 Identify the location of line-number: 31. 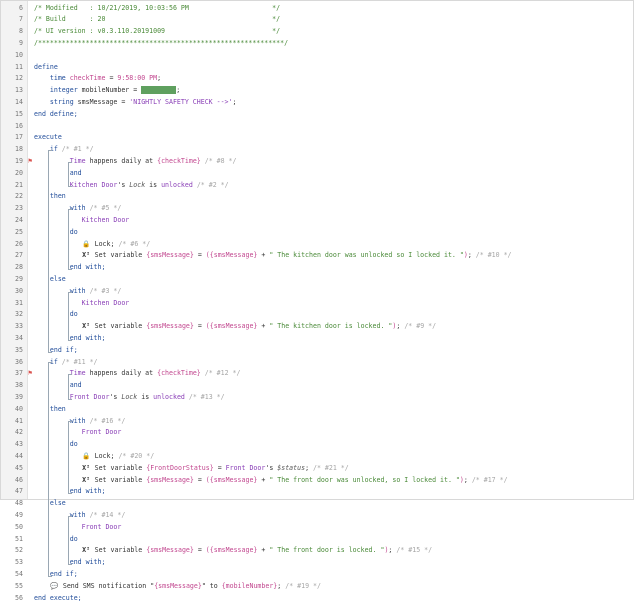
(12, 304).